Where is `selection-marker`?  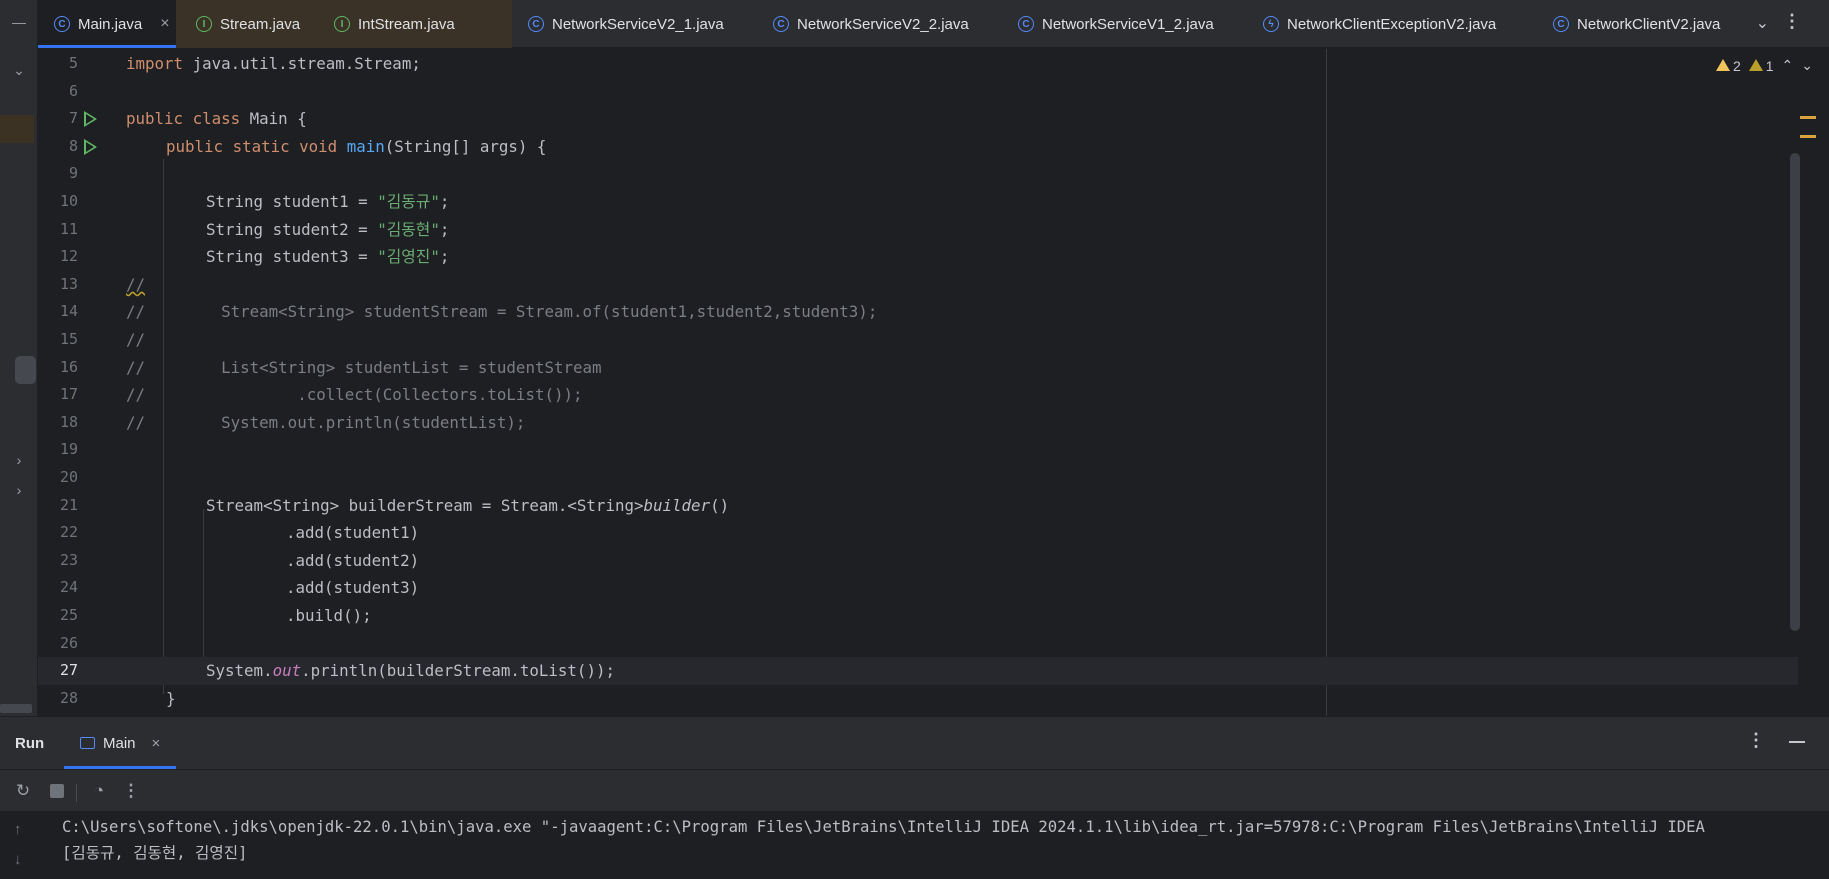
selection-marker is located at coordinates (17, 129).